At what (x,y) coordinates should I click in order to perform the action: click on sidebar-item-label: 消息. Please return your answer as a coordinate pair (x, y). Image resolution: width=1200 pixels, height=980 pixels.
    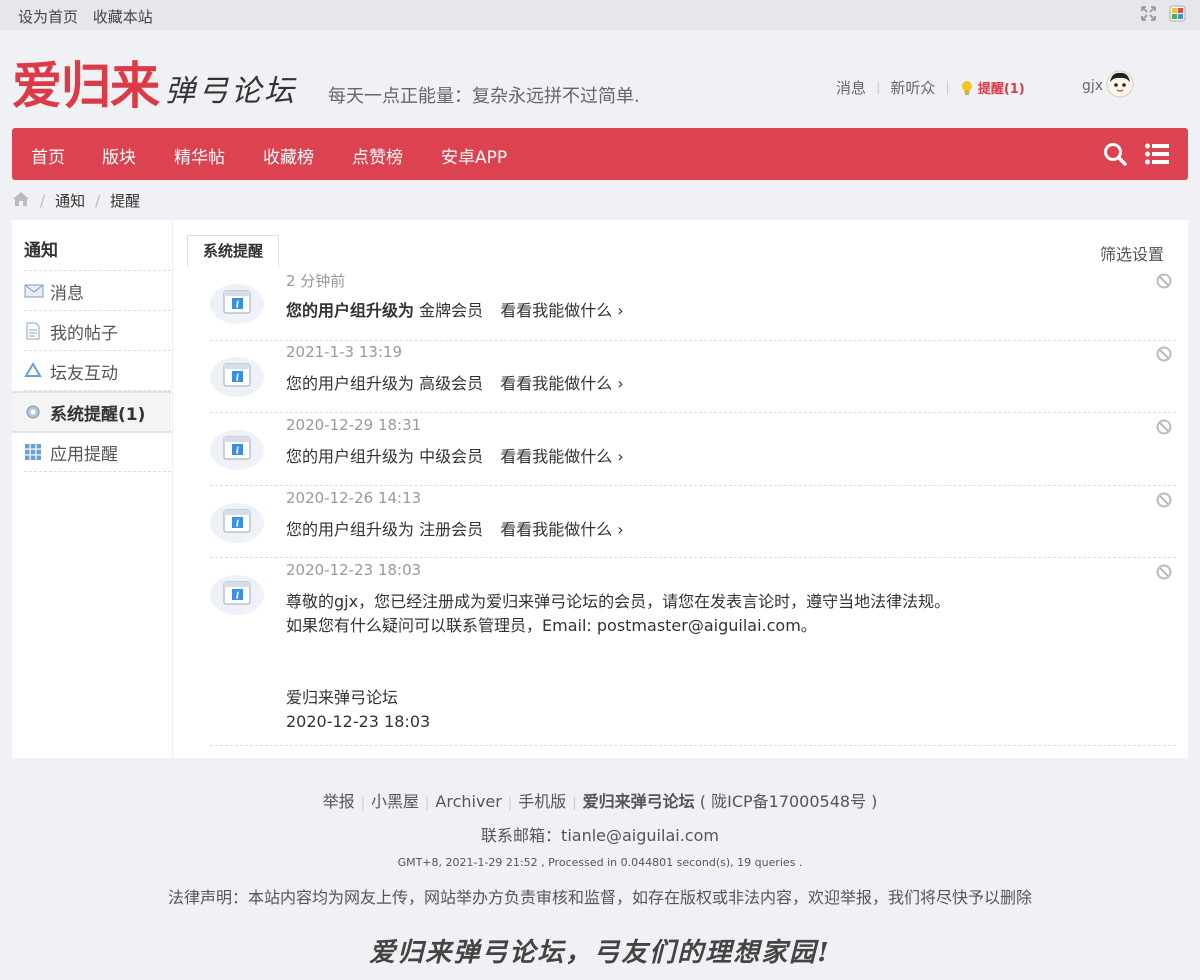
    Looking at the image, I should click on (67, 293).